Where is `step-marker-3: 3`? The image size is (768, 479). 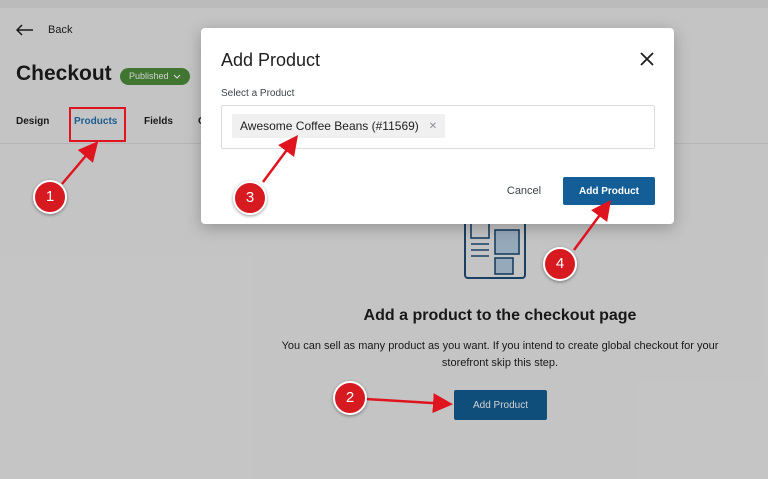
step-marker-3: 3 is located at coordinates (250, 198).